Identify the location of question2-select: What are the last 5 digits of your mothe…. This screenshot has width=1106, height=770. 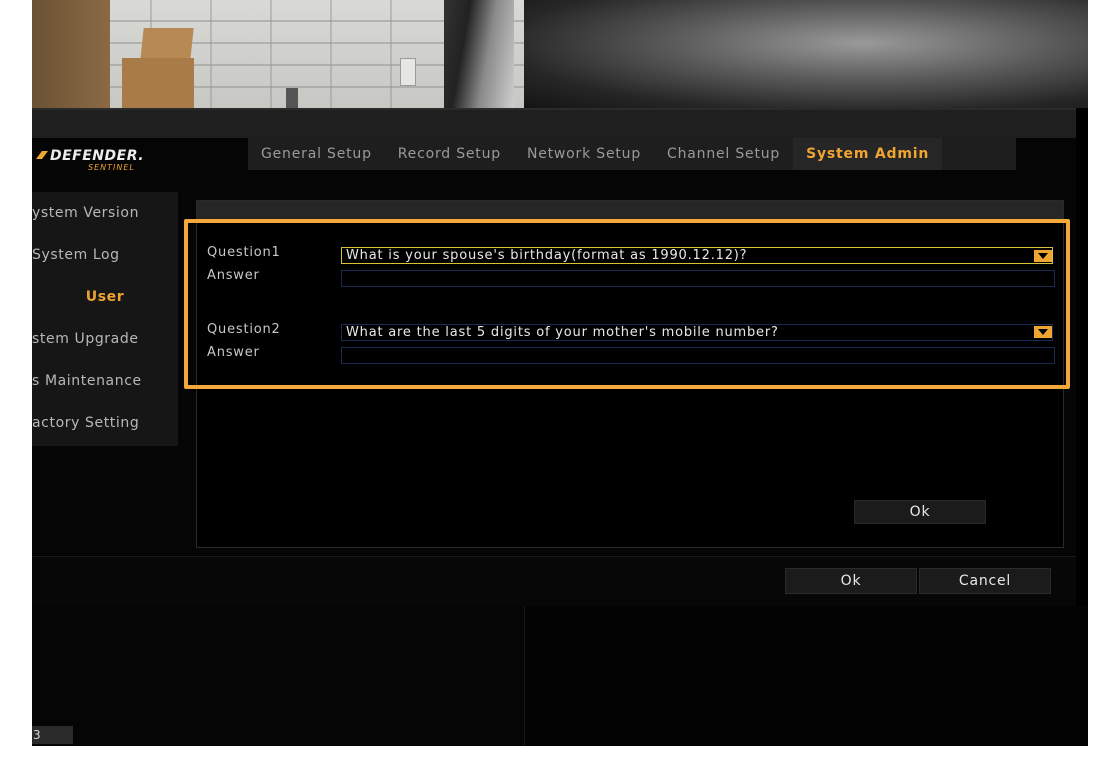
(697, 332).